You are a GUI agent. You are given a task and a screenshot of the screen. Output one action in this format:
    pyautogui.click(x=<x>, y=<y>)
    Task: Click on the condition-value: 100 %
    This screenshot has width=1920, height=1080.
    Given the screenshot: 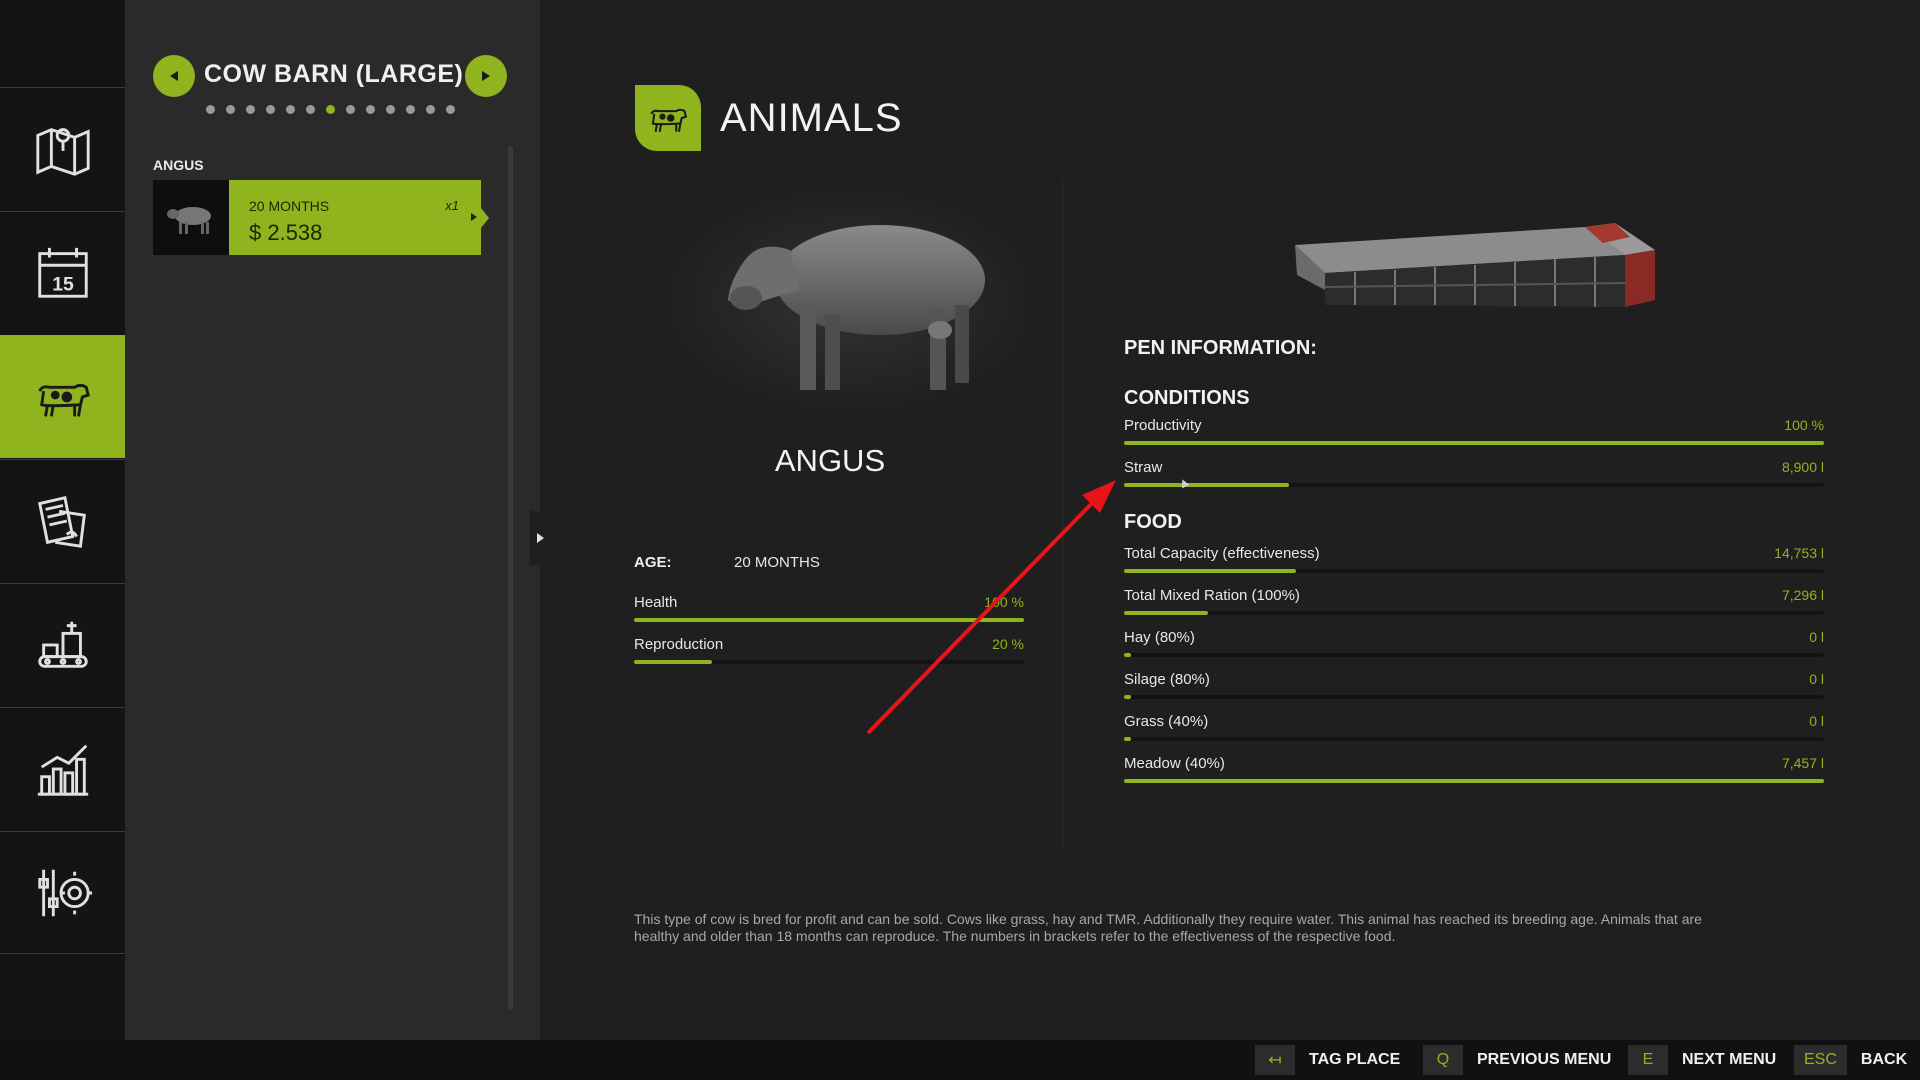 What is the action you would take?
    pyautogui.click(x=1804, y=425)
    